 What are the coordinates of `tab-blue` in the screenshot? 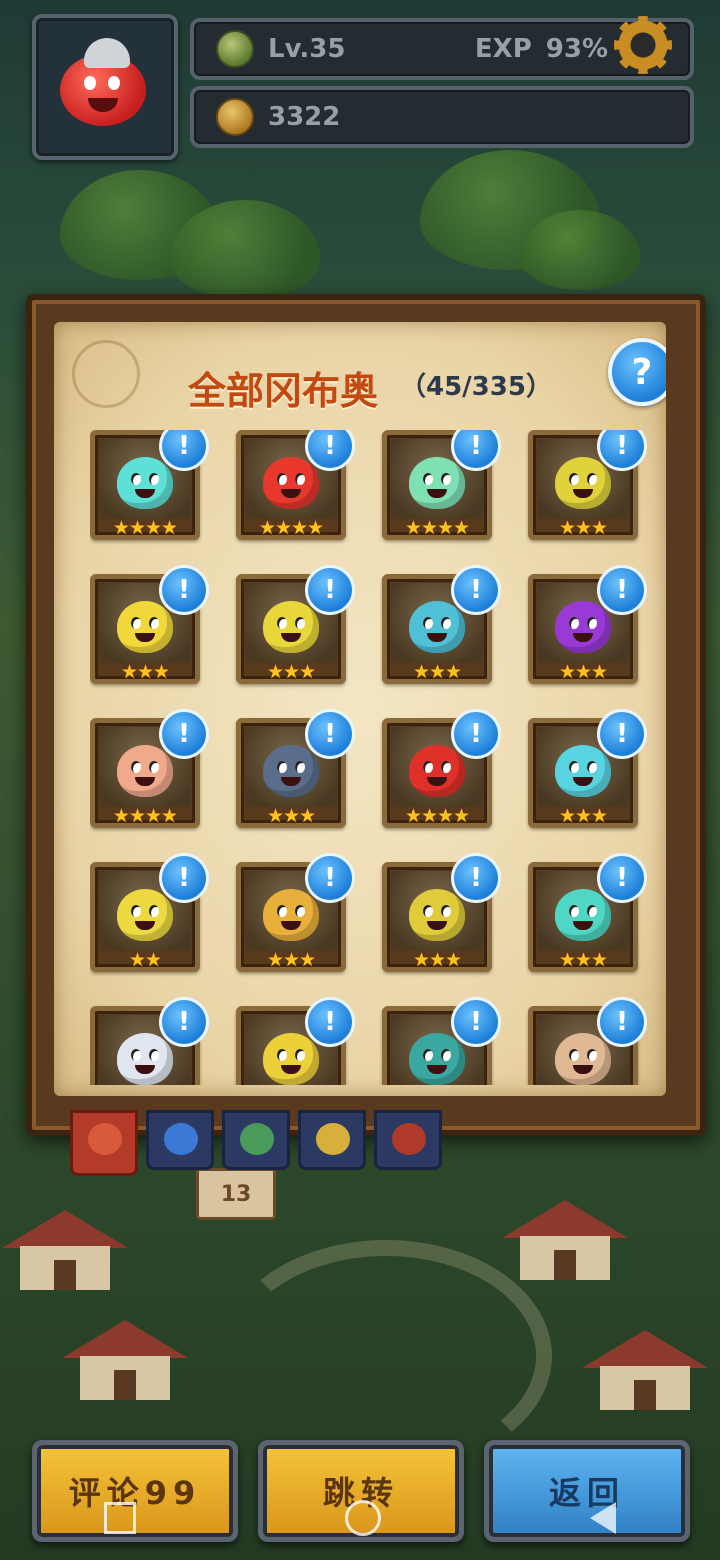 It's located at (180, 1140).